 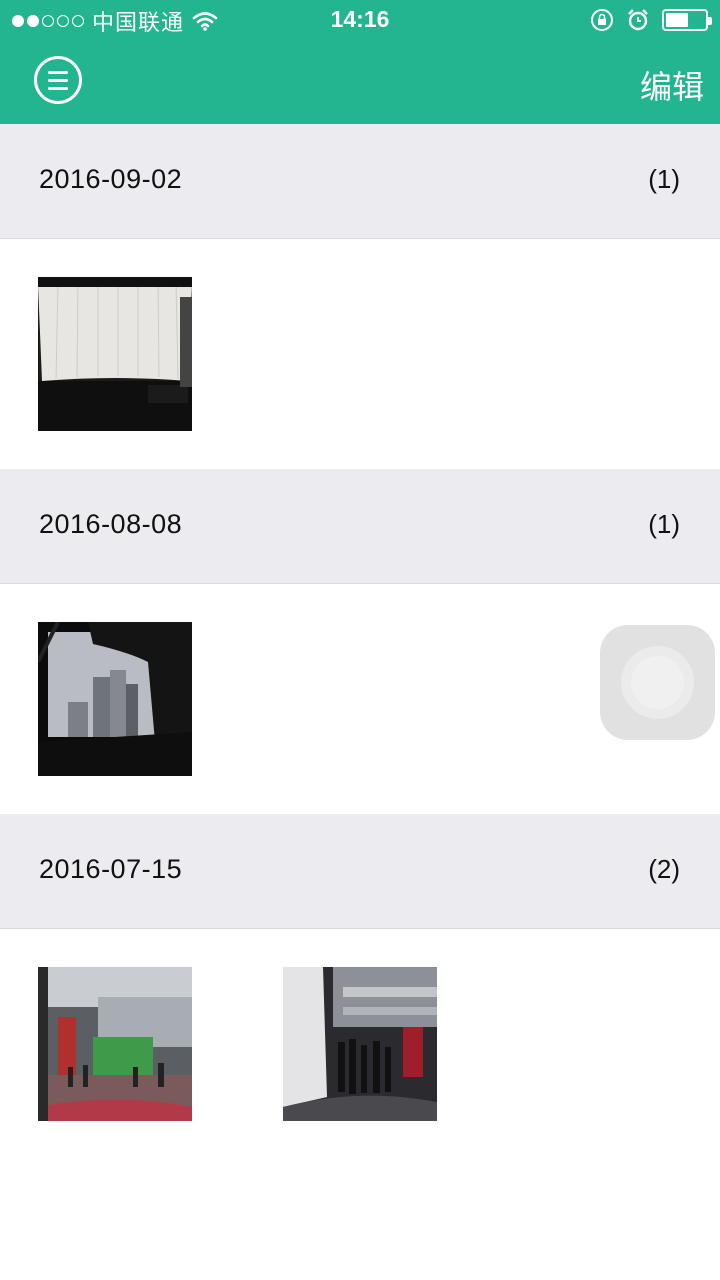 I want to click on assistive-touch-button, so click(x=657, y=682).